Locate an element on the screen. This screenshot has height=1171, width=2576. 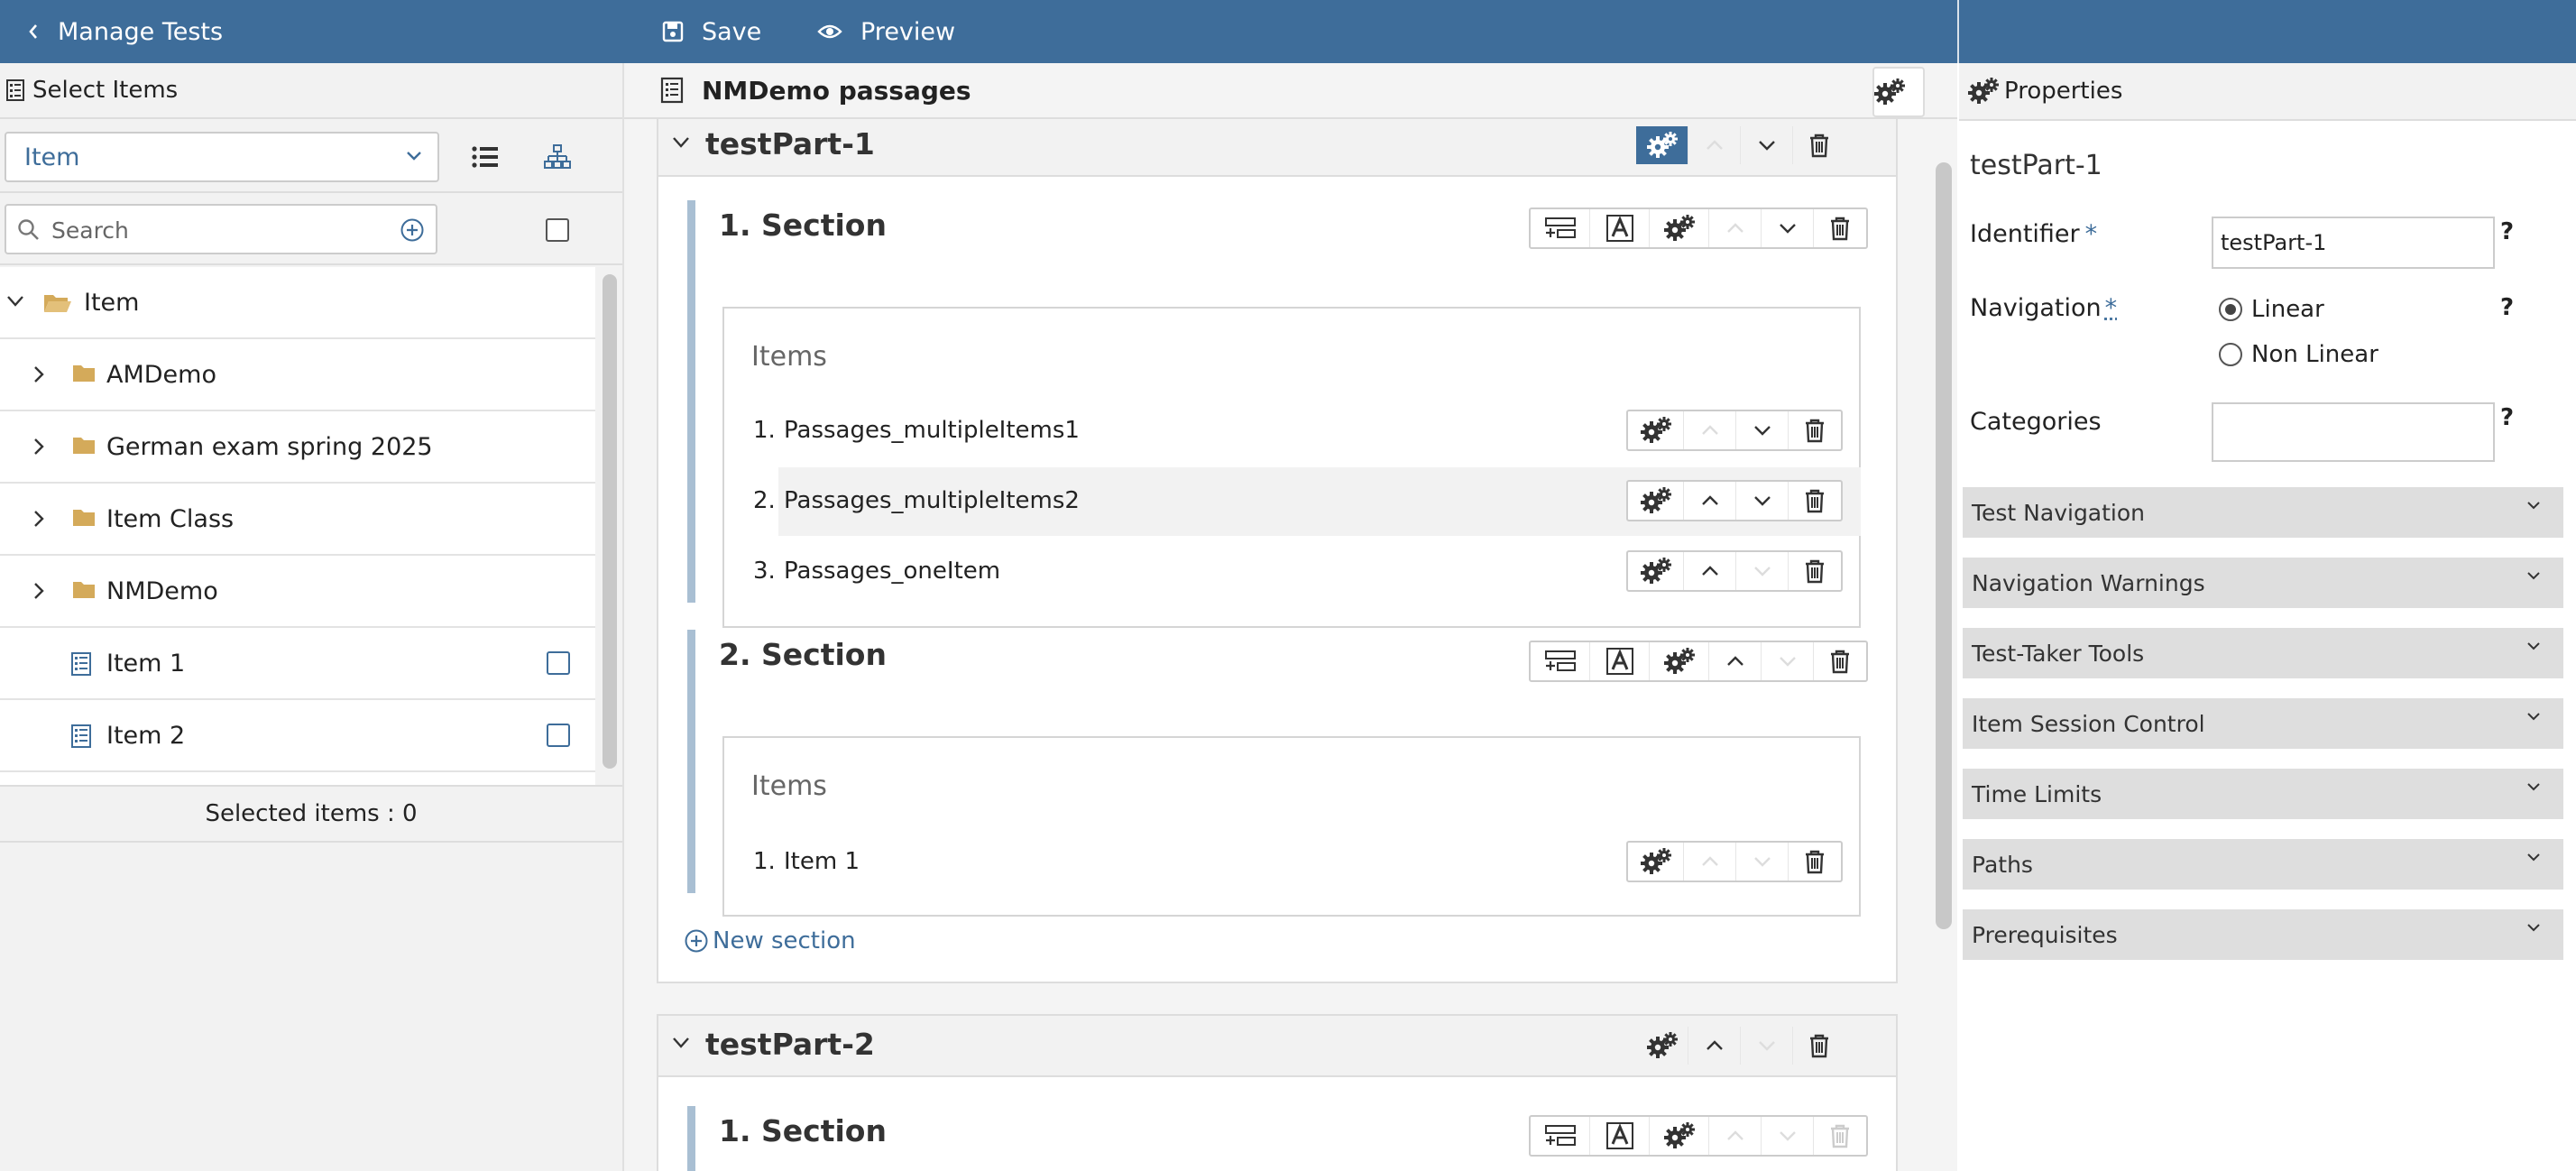
properties-header: Properties is located at coordinates (2267, 92).